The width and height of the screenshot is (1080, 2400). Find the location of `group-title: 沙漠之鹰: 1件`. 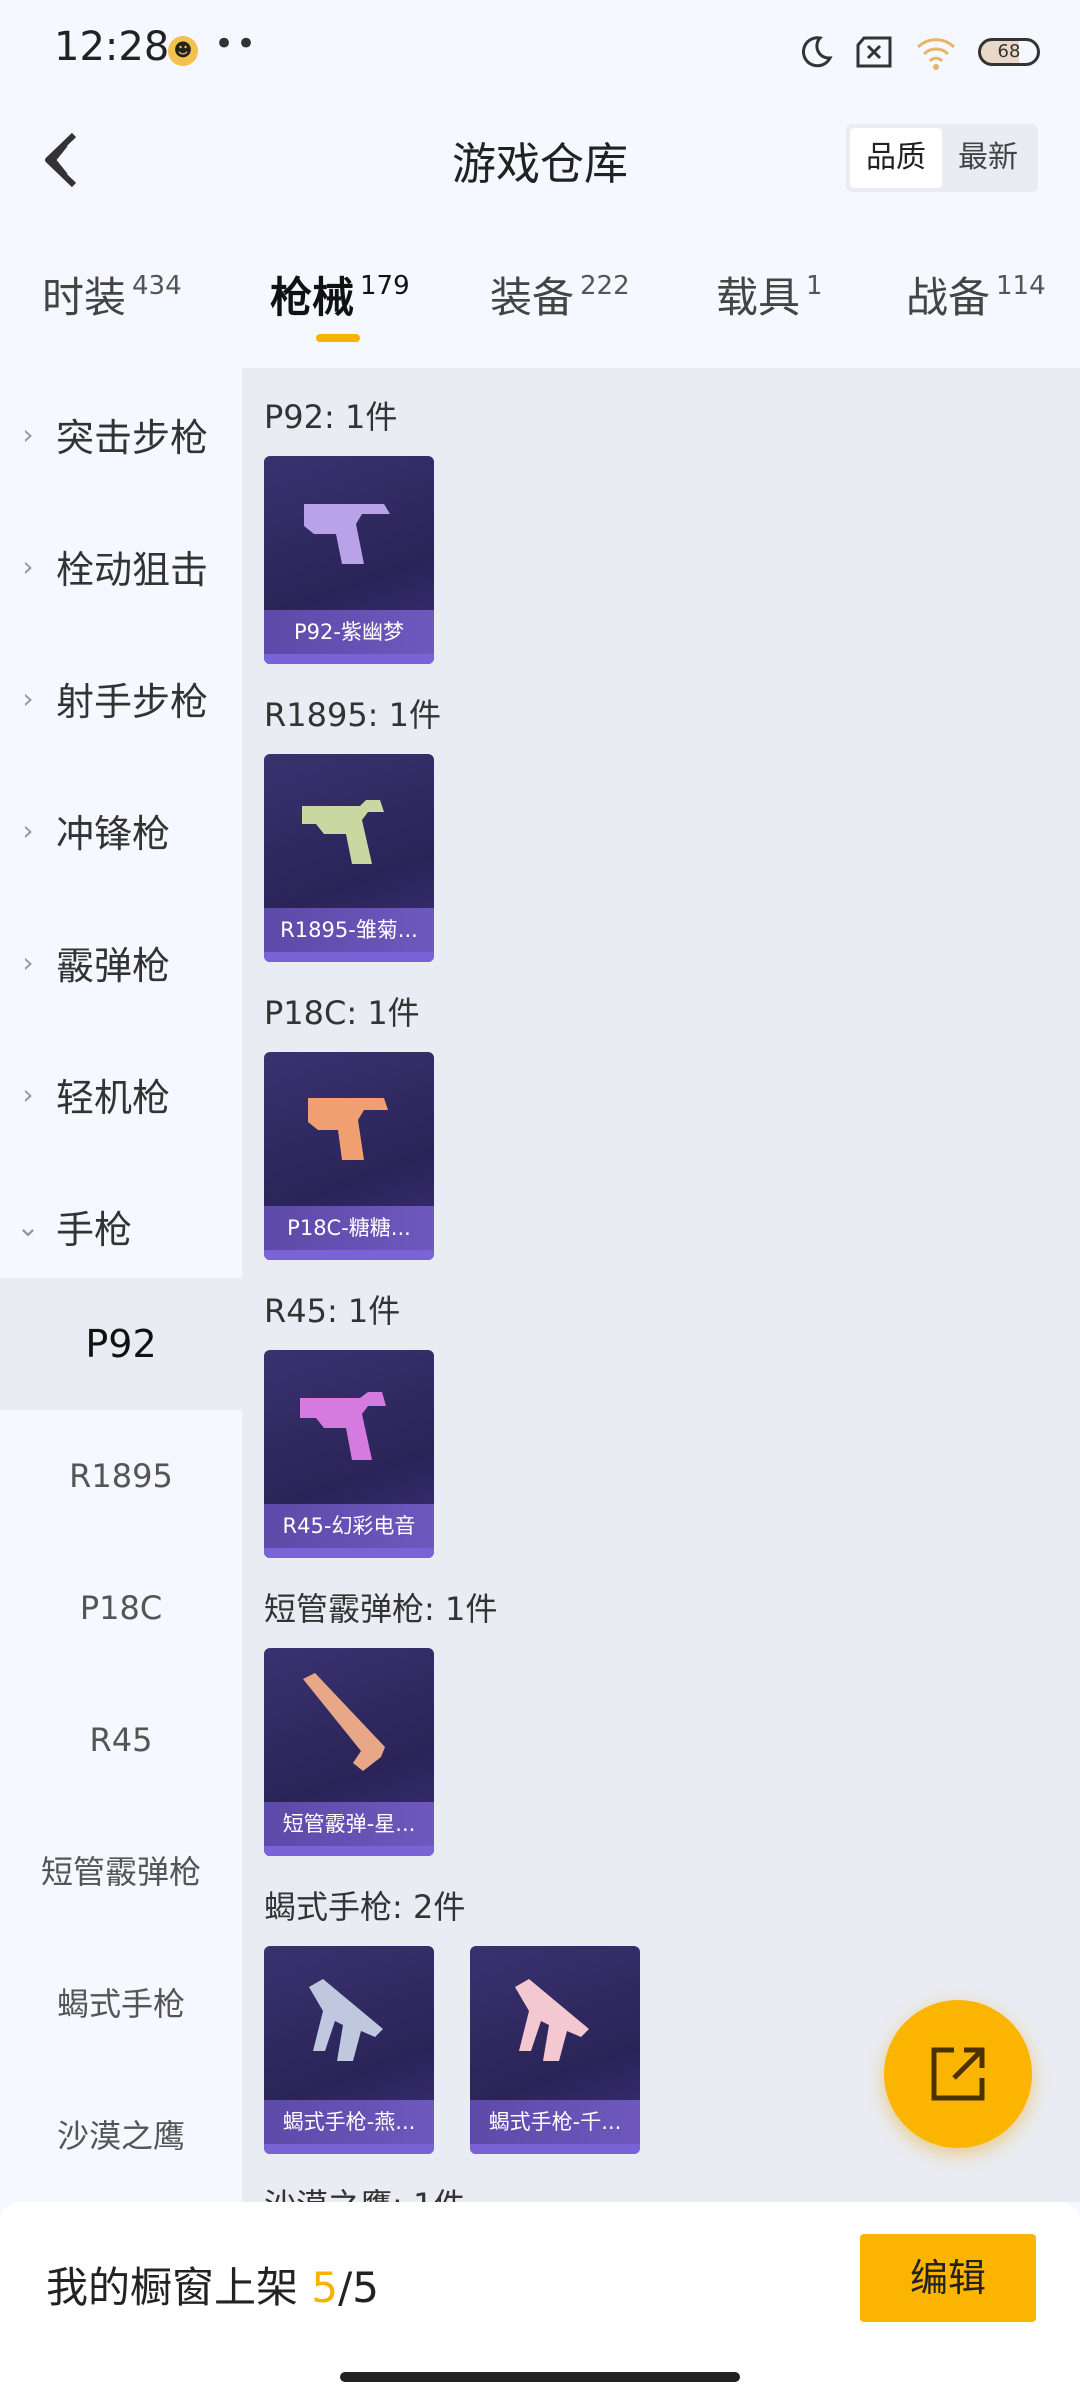

group-title: 沙漠之鹰: 1件 is located at coordinates (364, 2191).